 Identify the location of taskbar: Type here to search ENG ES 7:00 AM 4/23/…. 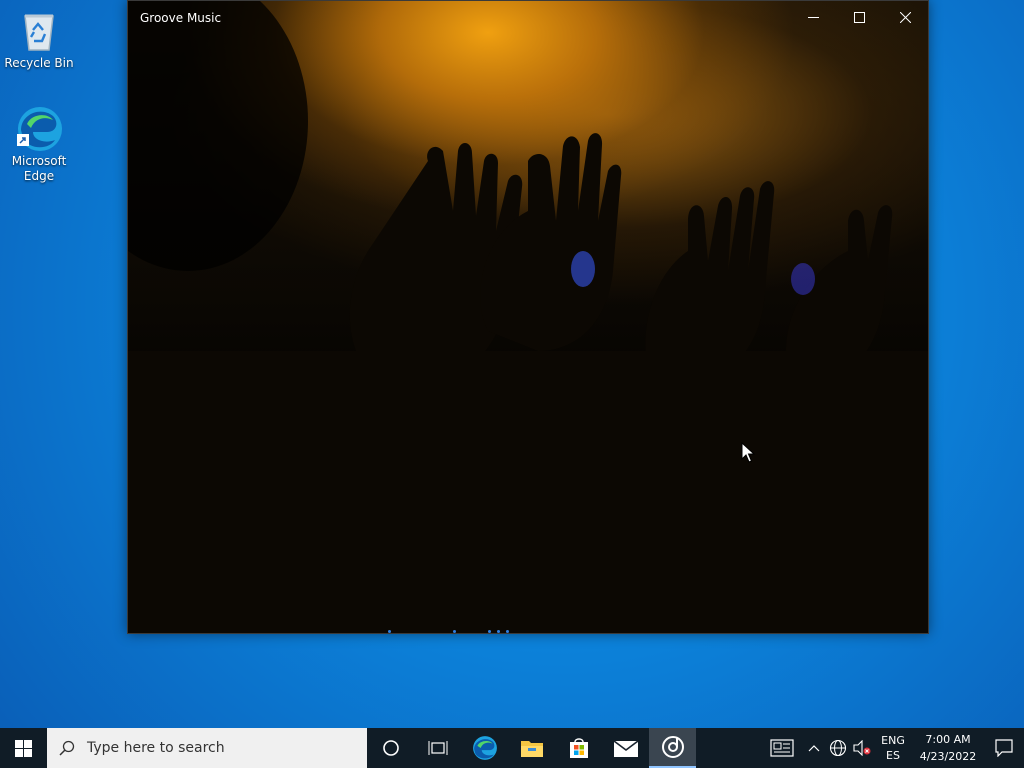
(512, 748).